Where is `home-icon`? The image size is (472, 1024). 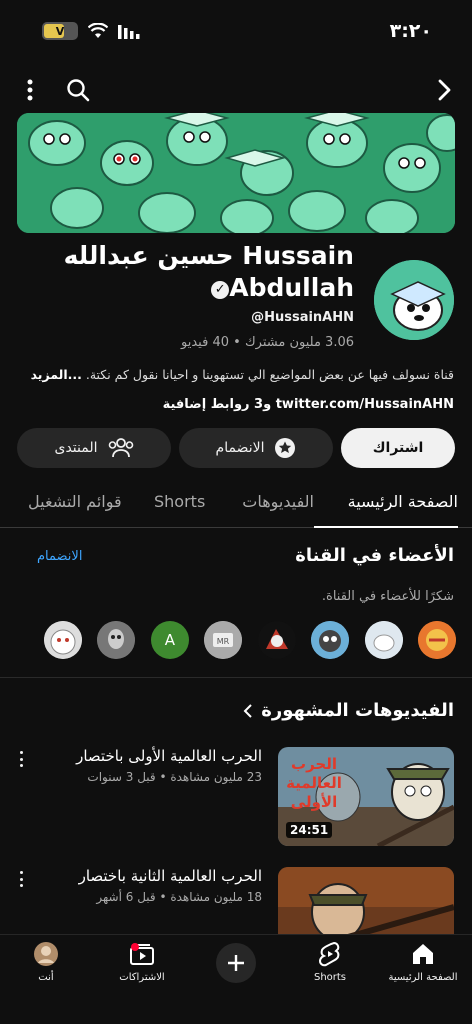
home-icon is located at coordinates (423, 954).